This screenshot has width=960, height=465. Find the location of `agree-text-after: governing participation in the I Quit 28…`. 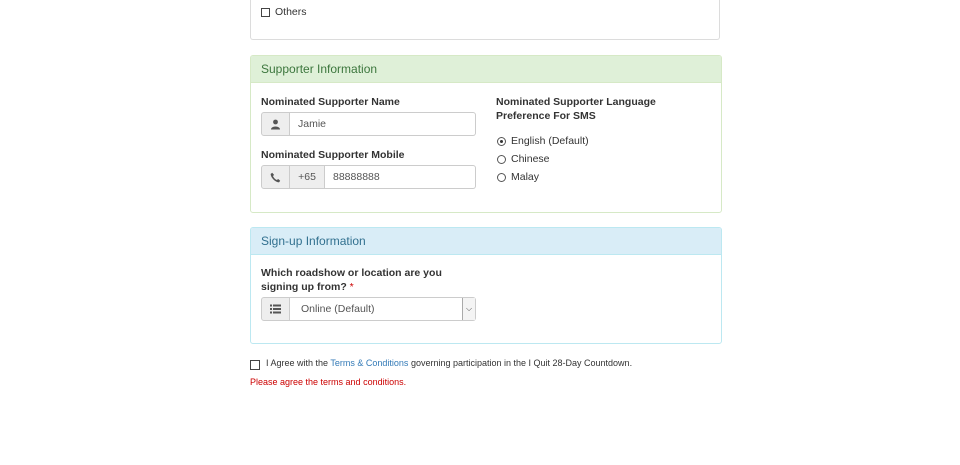

agree-text-after: governing participation in the I Quit 28… is located at coordinates (521, 363).